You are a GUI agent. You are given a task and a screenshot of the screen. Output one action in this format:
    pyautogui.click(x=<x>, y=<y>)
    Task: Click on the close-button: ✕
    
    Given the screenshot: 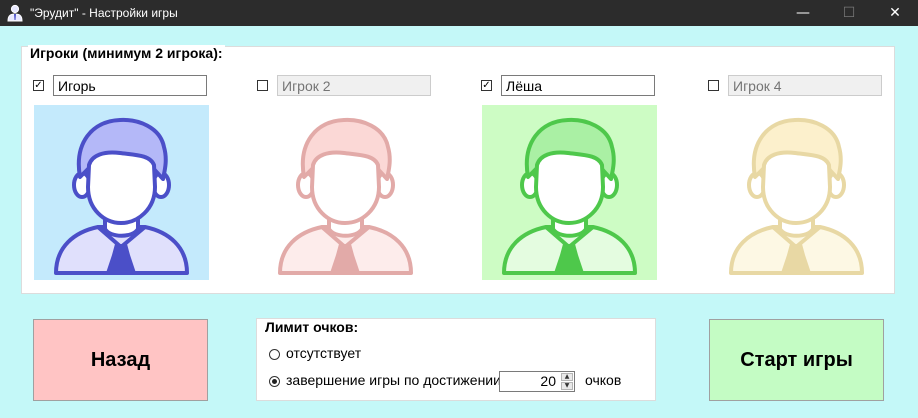 What is the action you would take?
    pyautogui.click(x=895, y=13)
    